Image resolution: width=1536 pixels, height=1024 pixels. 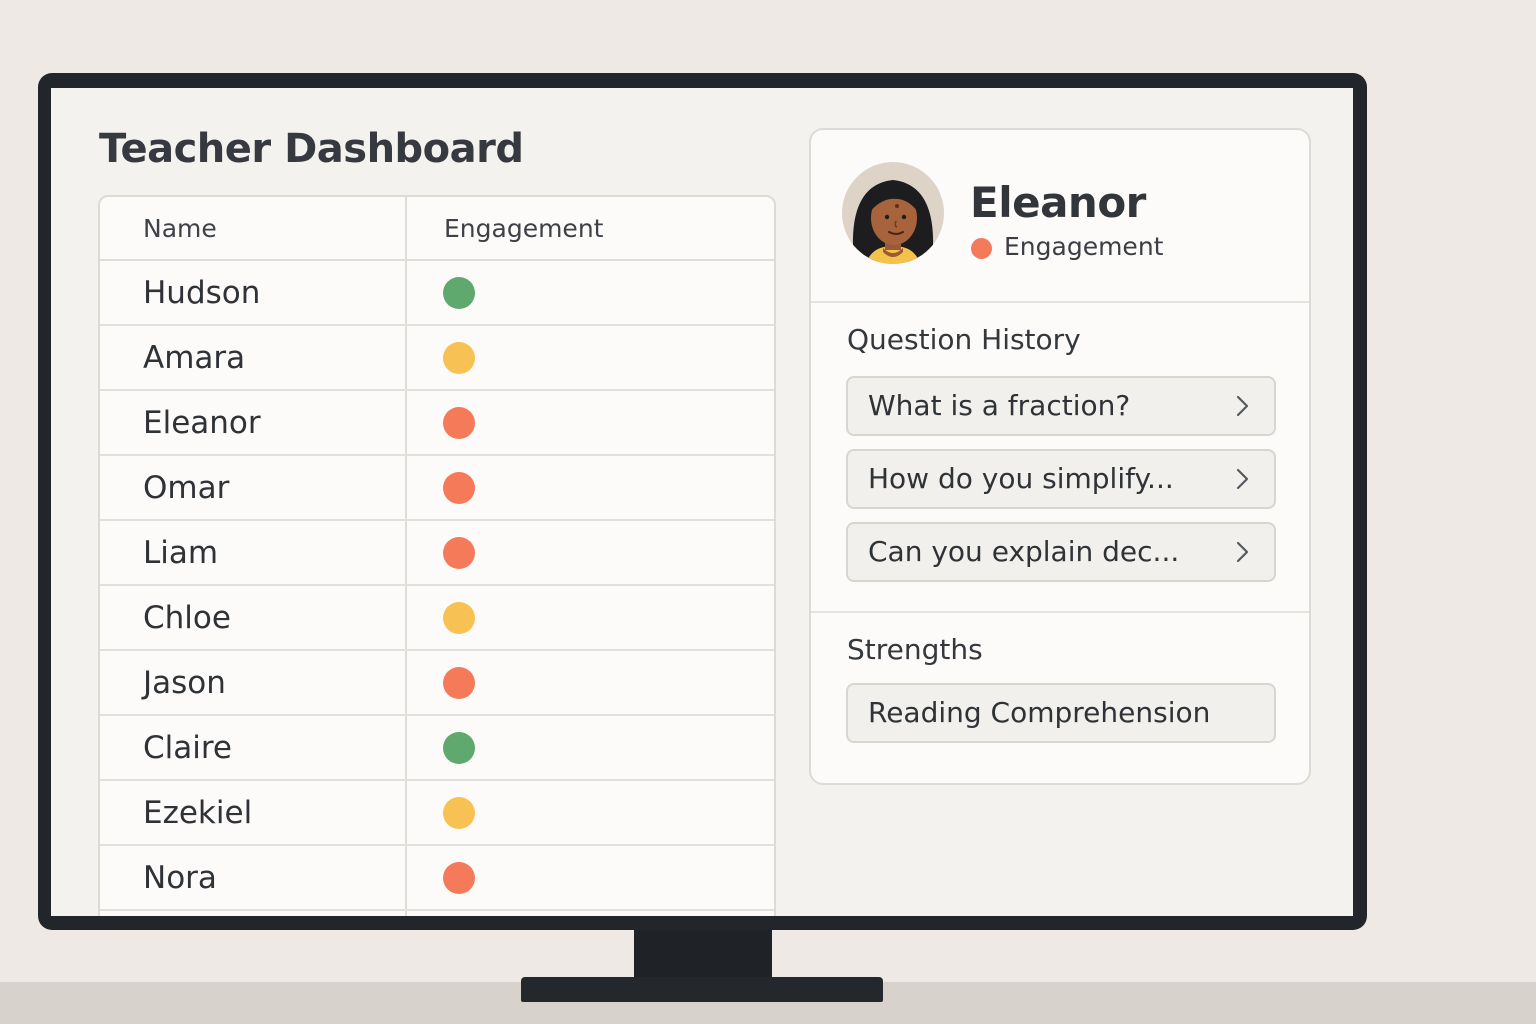 What do you see at coordinates (1084, 246) in the screenshot?
I see `engagement-label: Engagement` at bounding box center [1084, 246].